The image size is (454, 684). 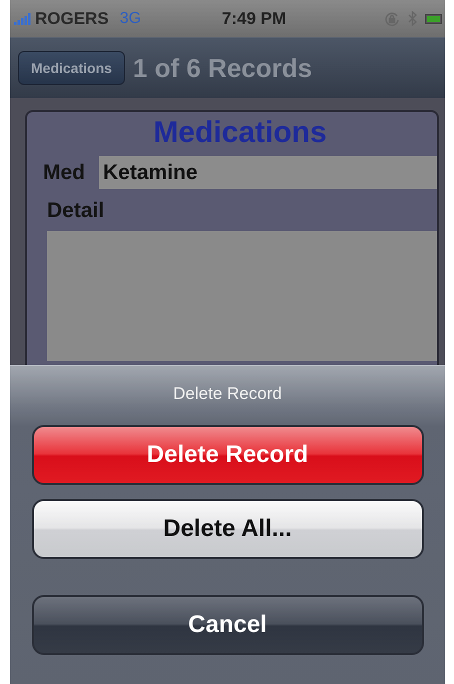 What do you see at coordinates (240, 133) in the screenshot?
I see `form-title: Medications` at bounding box center [240, 133].